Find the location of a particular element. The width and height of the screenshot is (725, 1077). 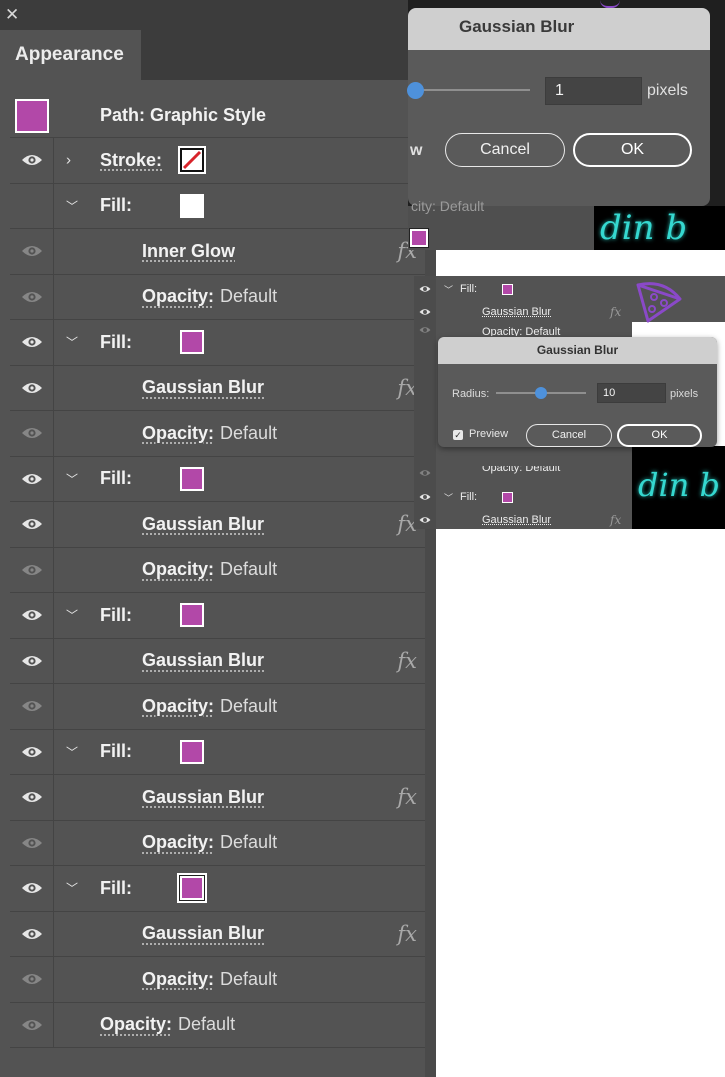

close-icon: ✕ is located at coordinates (12, 14).